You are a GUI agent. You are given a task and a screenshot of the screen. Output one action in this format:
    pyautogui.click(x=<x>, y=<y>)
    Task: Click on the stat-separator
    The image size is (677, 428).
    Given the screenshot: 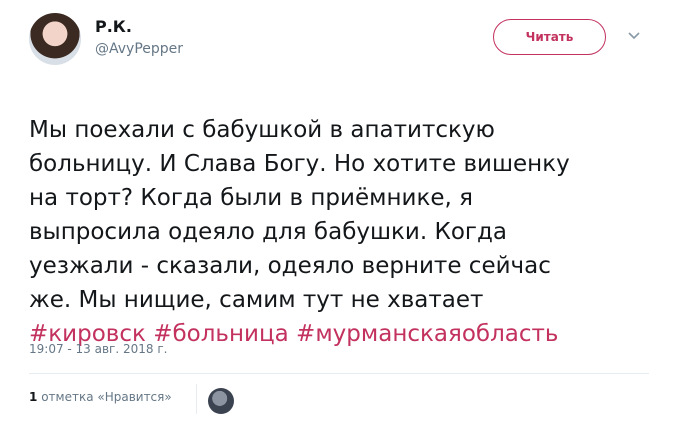 What is the action you would take?
    pyautogui.click(x=196, y=399)
    